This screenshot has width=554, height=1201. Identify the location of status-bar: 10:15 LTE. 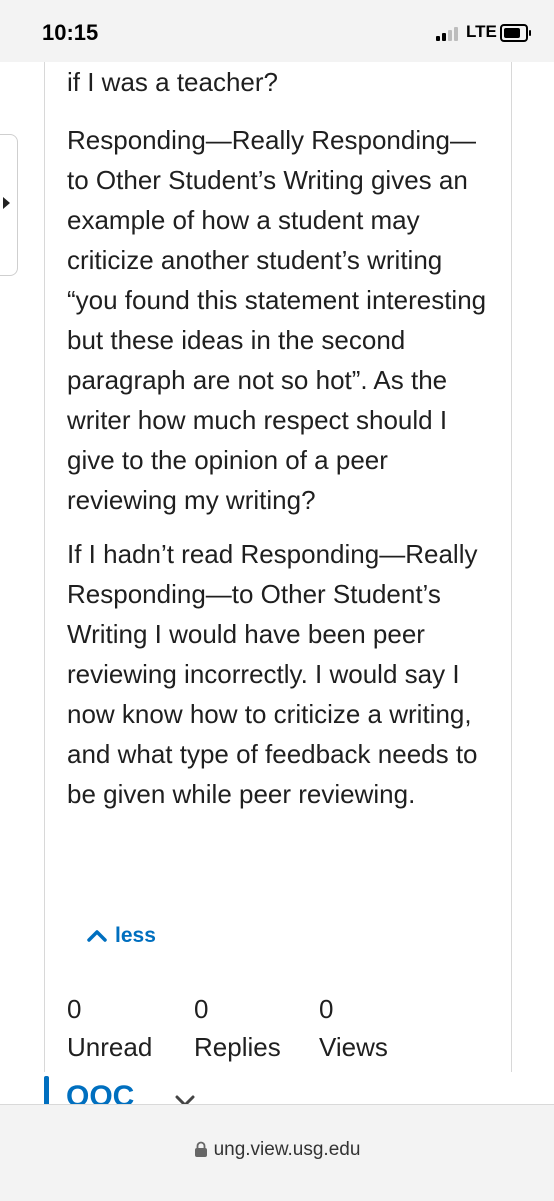
(277, 31).